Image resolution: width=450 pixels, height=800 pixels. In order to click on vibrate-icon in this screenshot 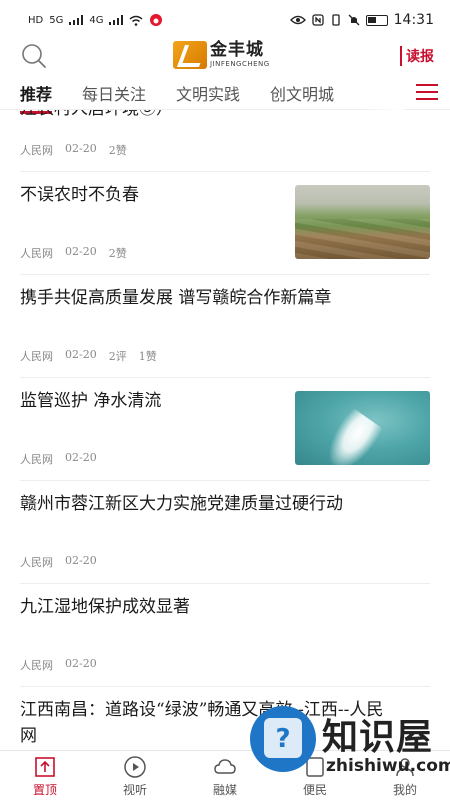, I will do `click(335, 20)`.